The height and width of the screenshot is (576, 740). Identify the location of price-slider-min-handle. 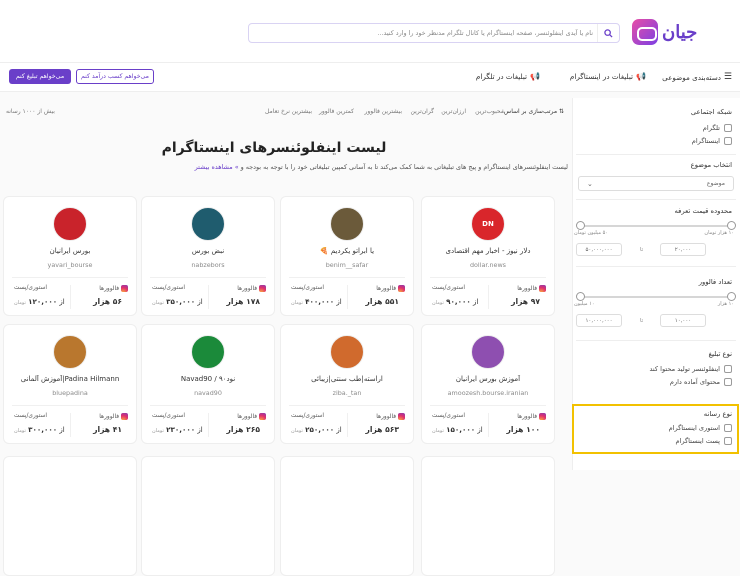
(580, 225).